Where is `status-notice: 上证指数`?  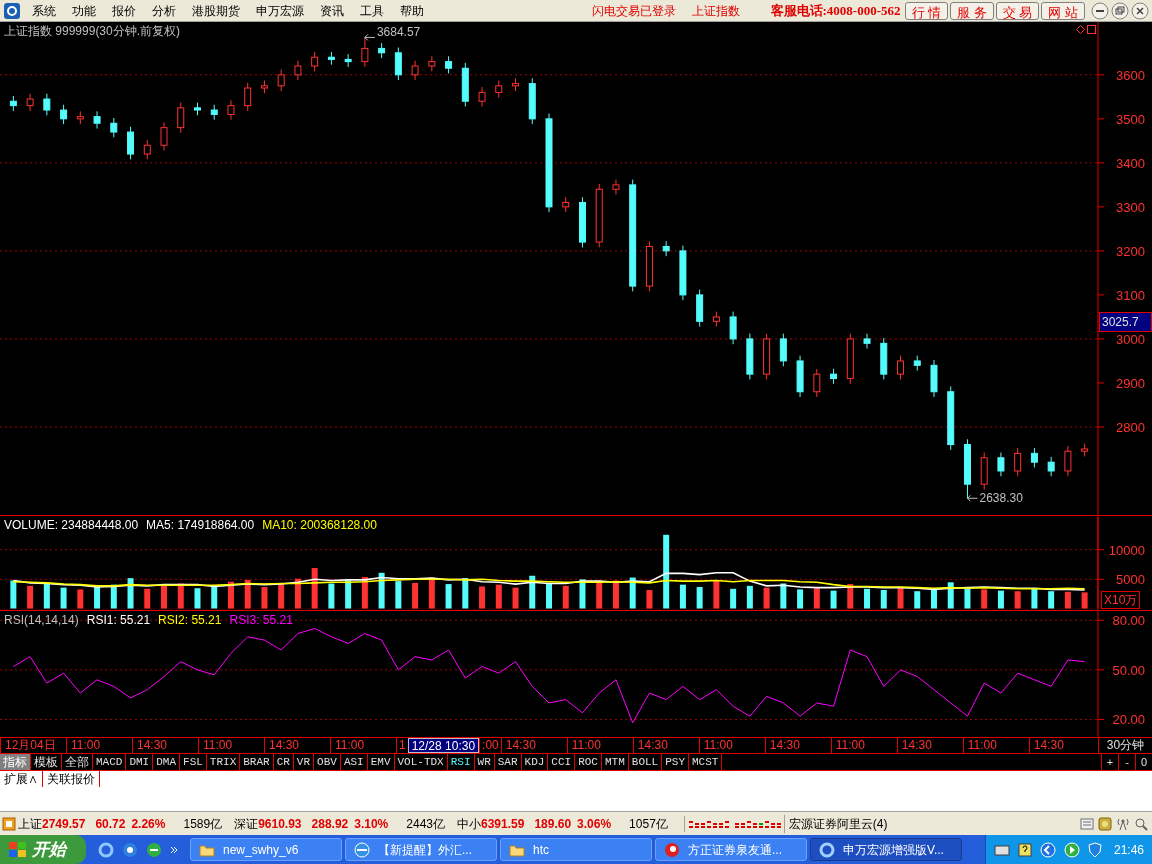 status-notice: 上证指数 is located at coordinates (716, 10).